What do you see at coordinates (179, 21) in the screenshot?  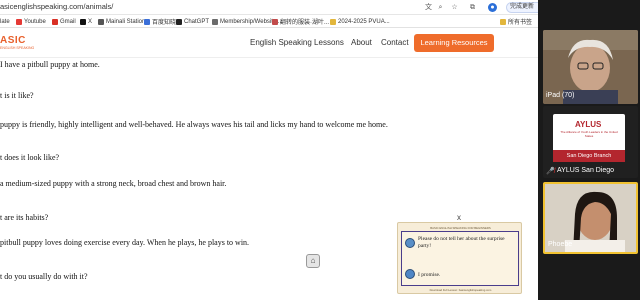 I see `chatgpt-icon` at bounding box center [179, 21].